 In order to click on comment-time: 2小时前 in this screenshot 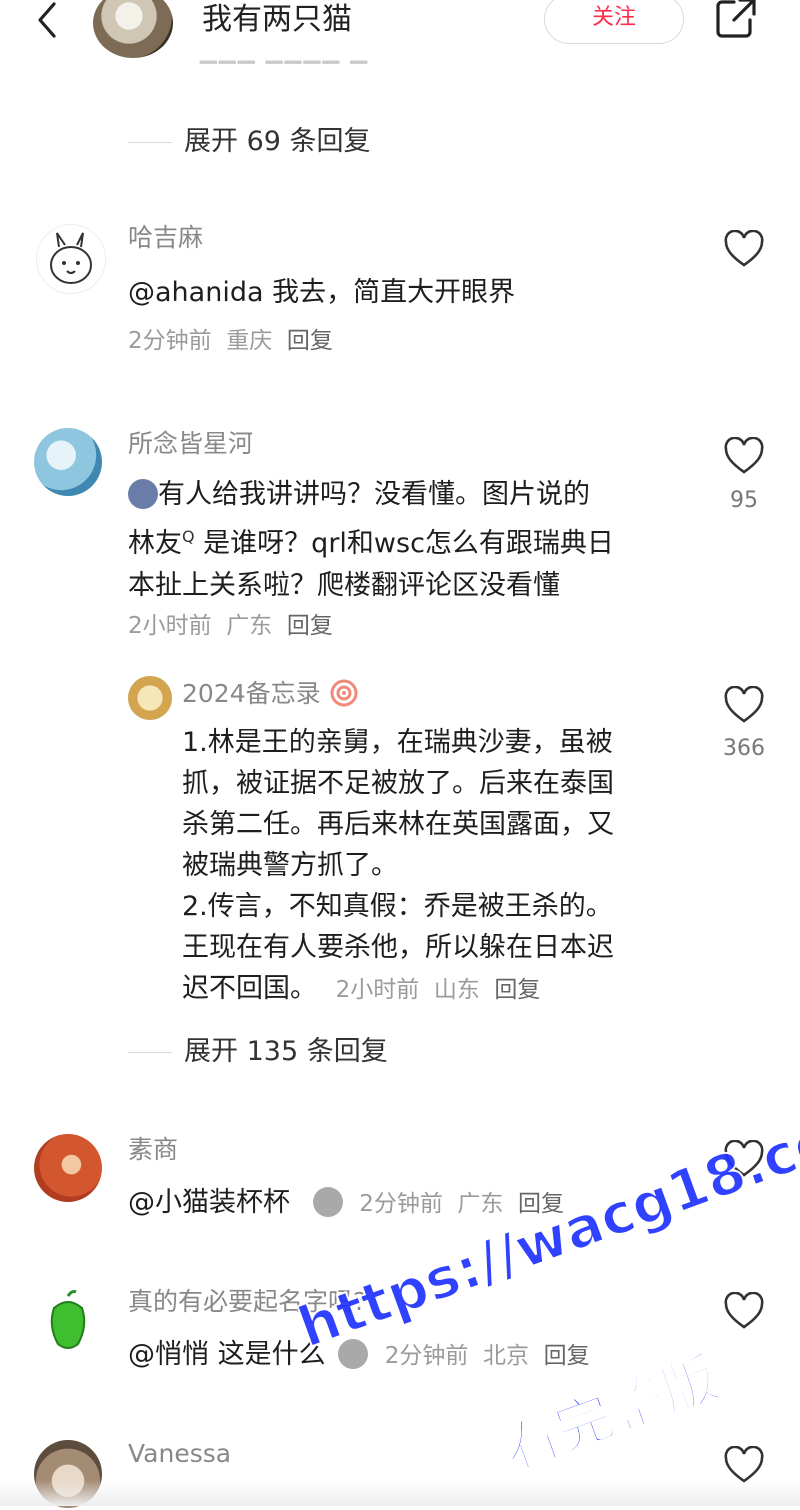, I will do `click(170, 626)`.